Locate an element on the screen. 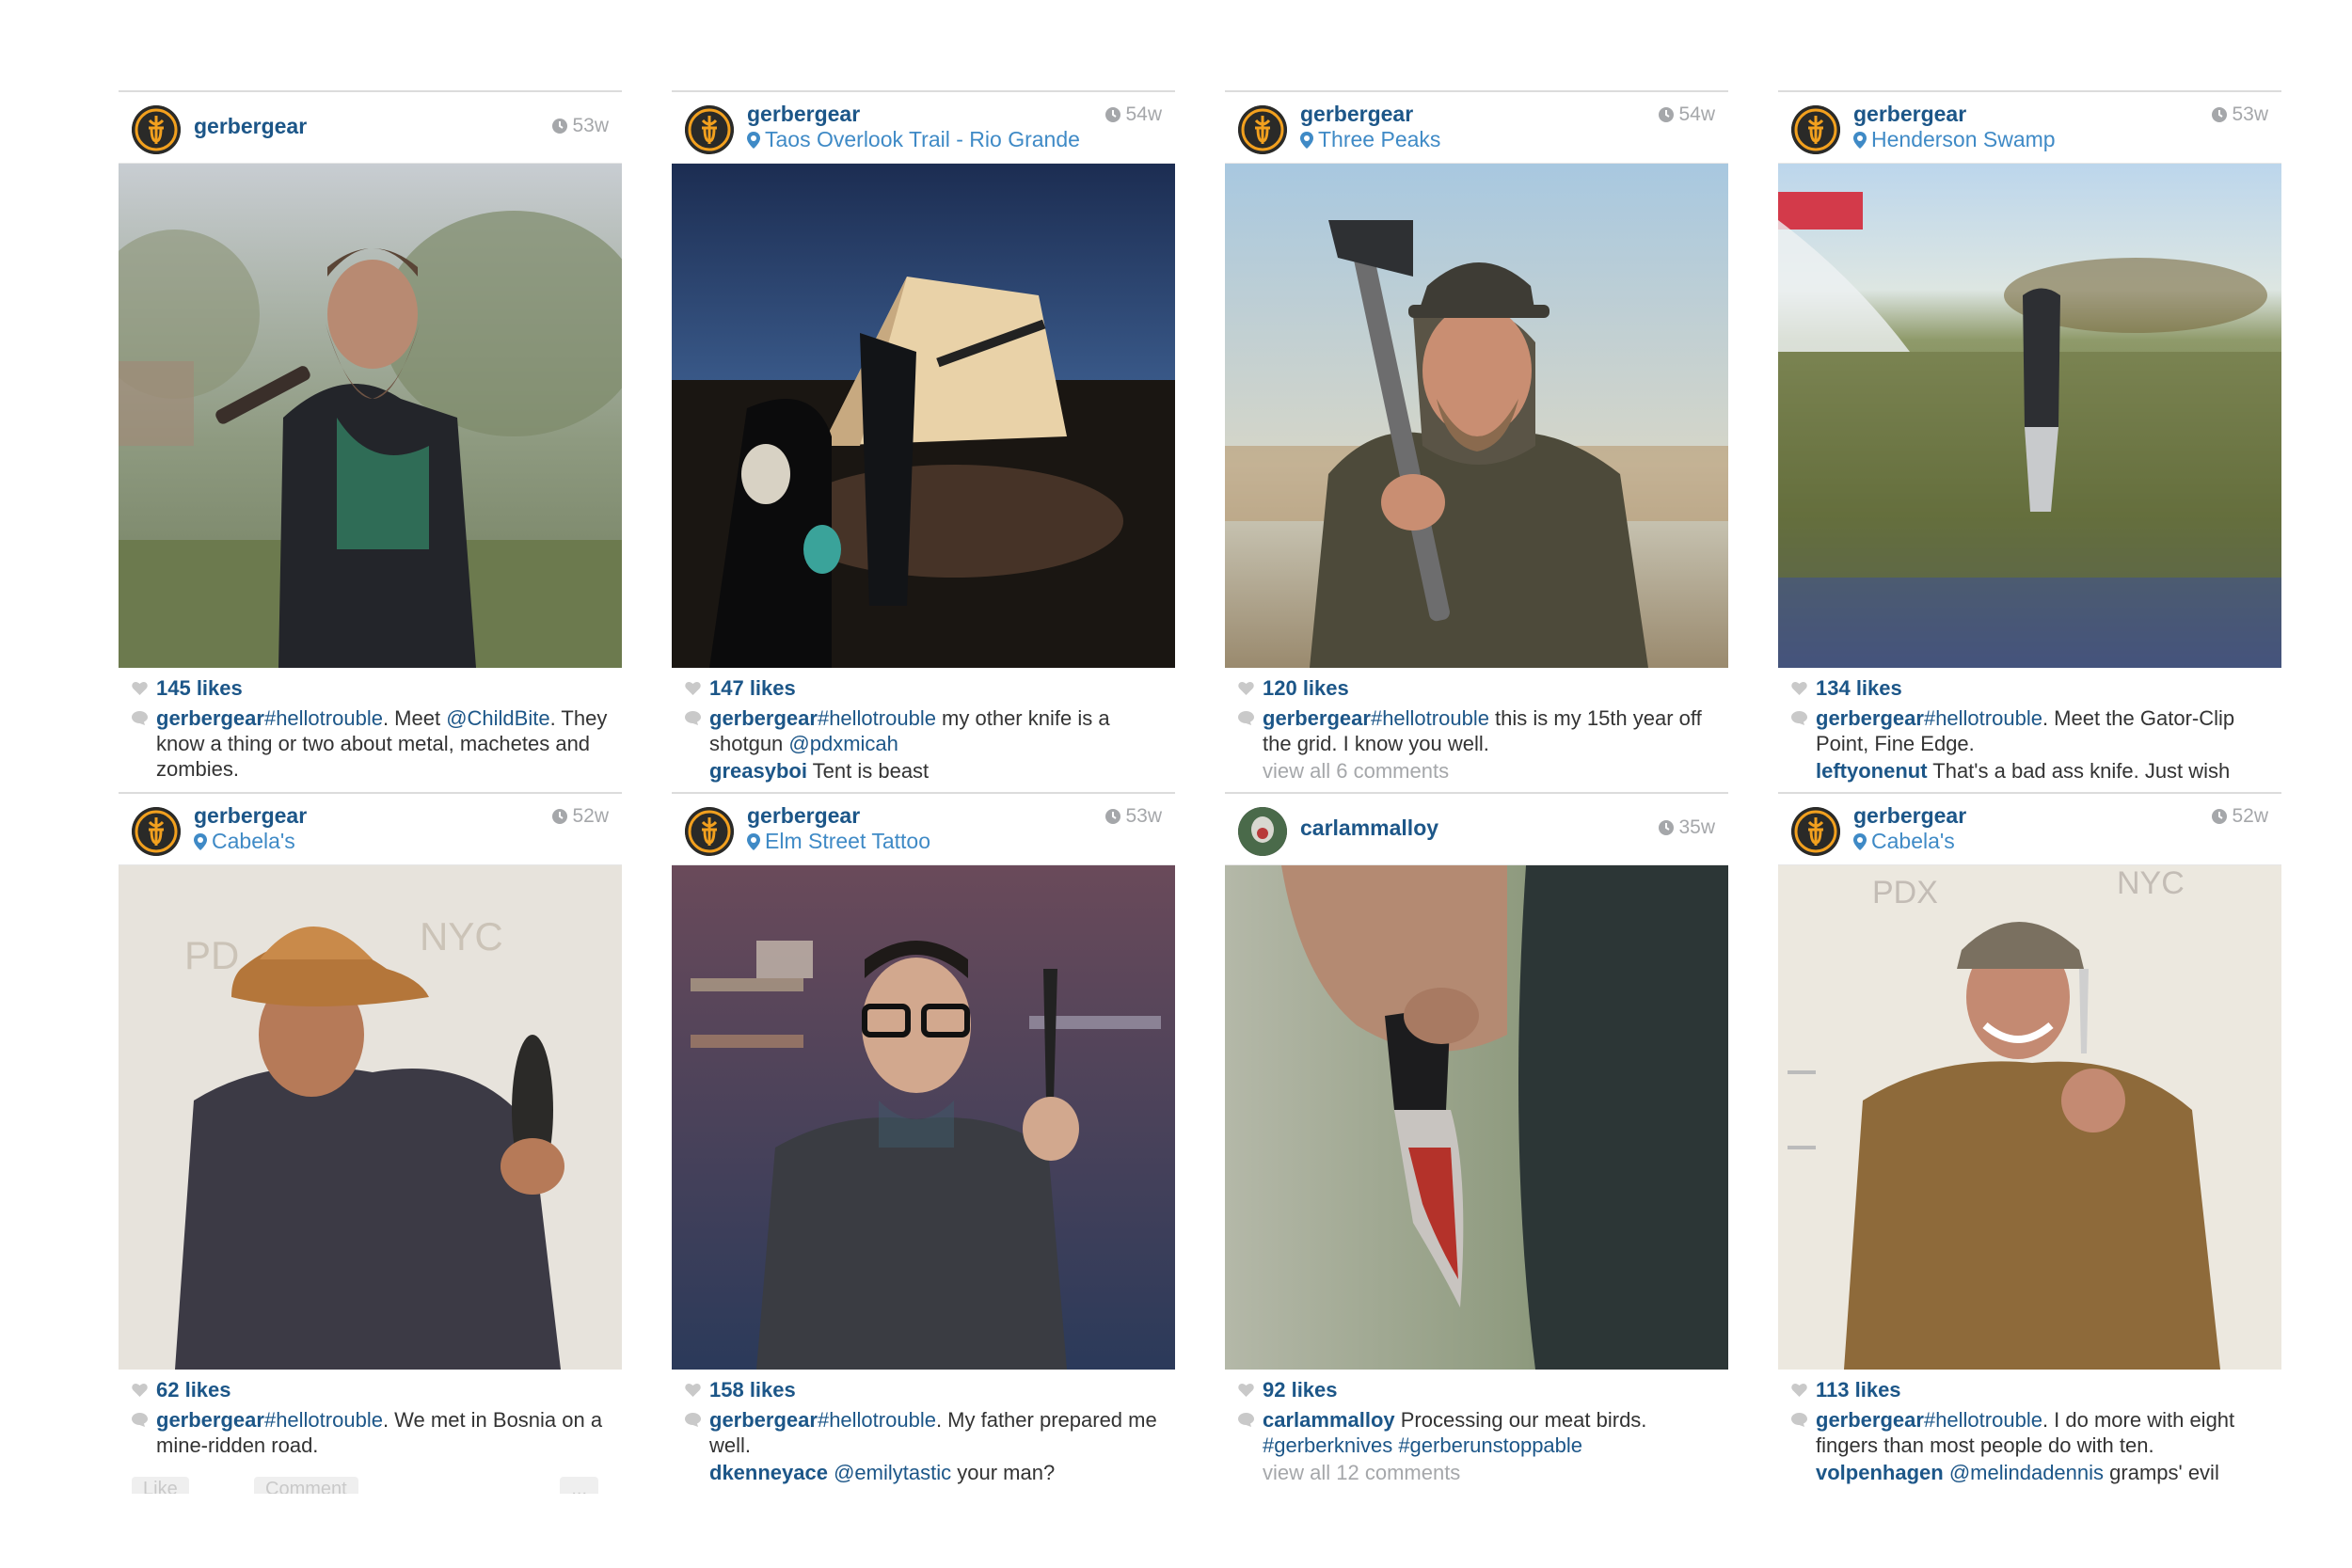 This screenshot has width=2352, height=1568. post-location: Elm Street Tattoo is located at coordinates (838, 842).